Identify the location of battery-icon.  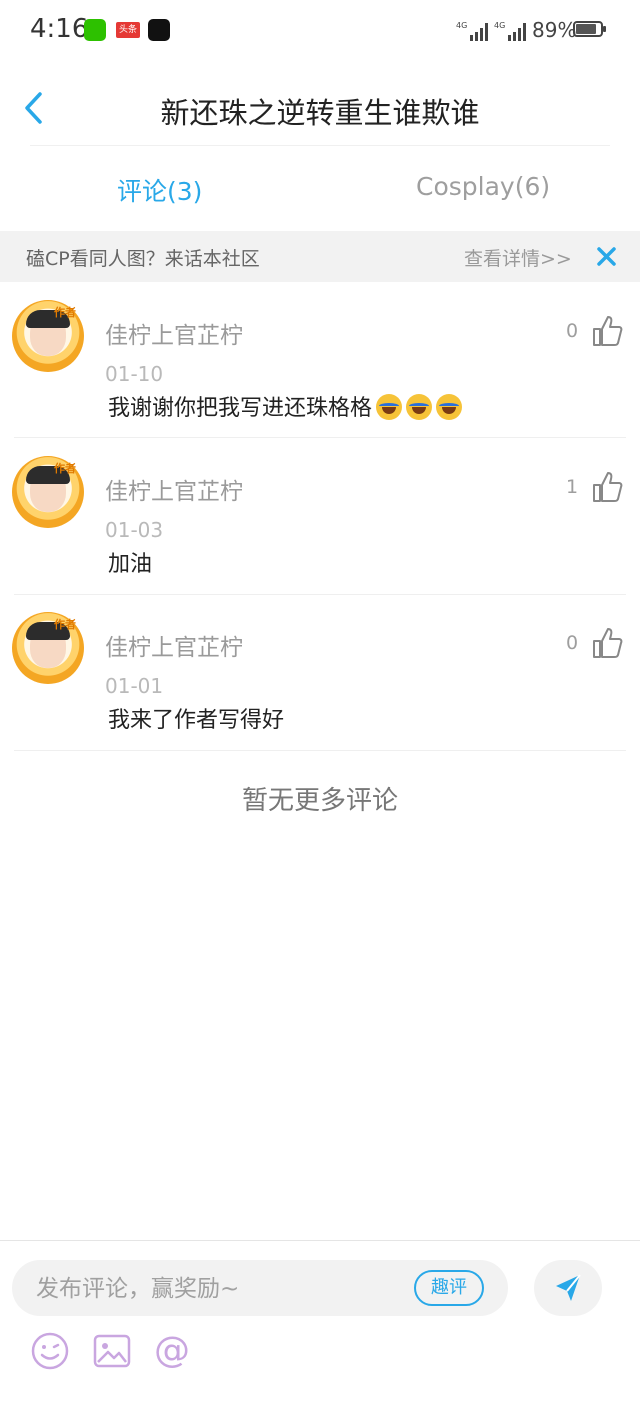
(589, 29).